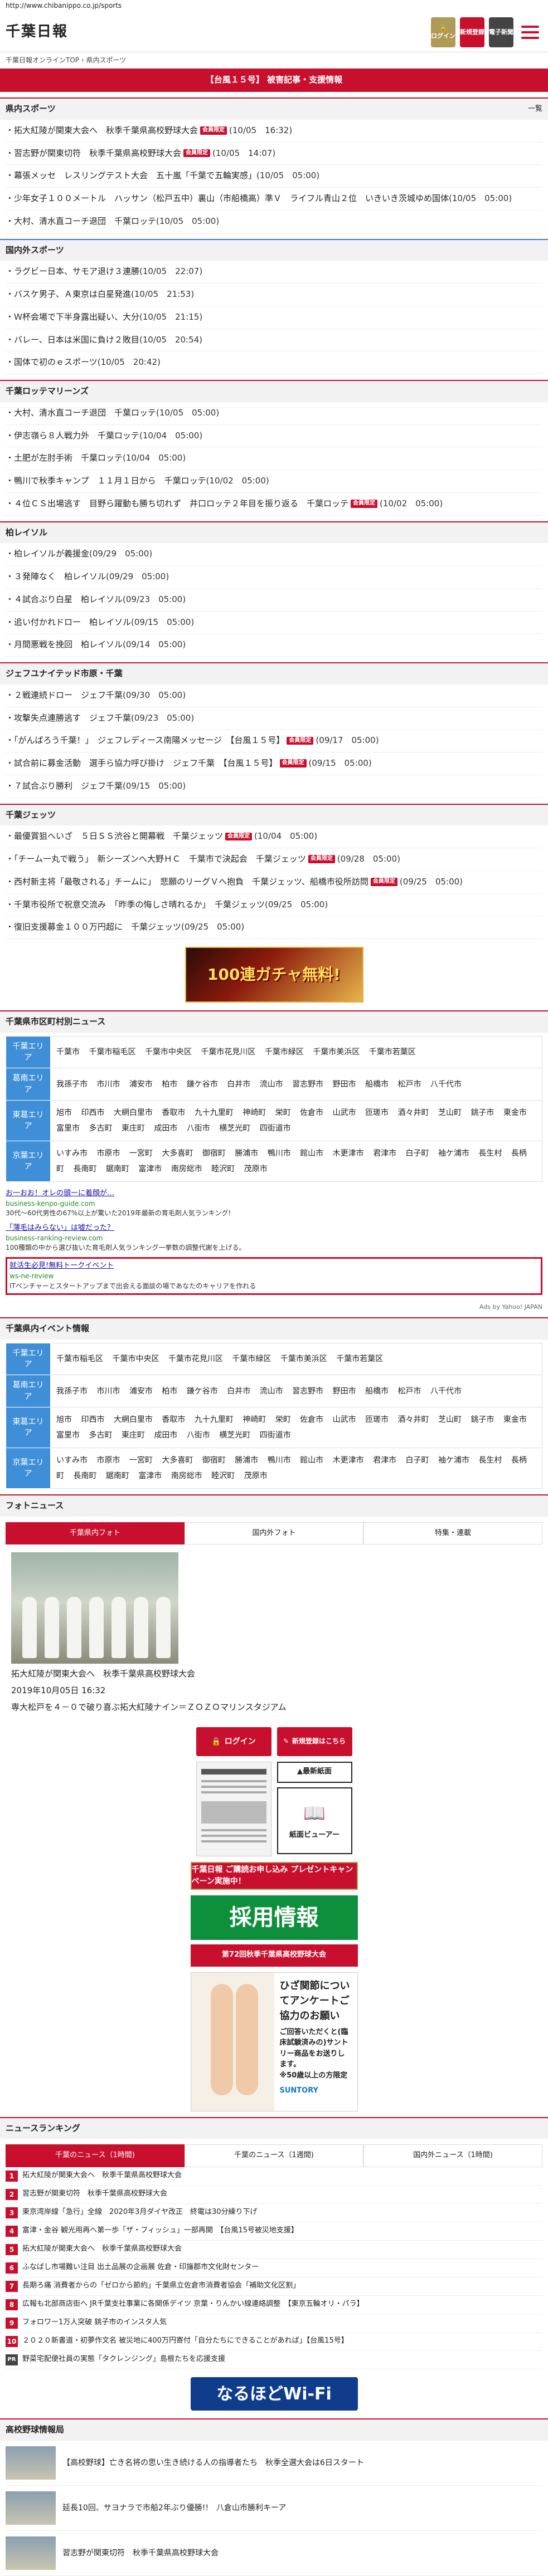 The image size is (548, 2576). What do you see at coordinates (414, 1112) in the screenshot?
I see `town-link: 酒々井町` at bounding box center [414, 1112].